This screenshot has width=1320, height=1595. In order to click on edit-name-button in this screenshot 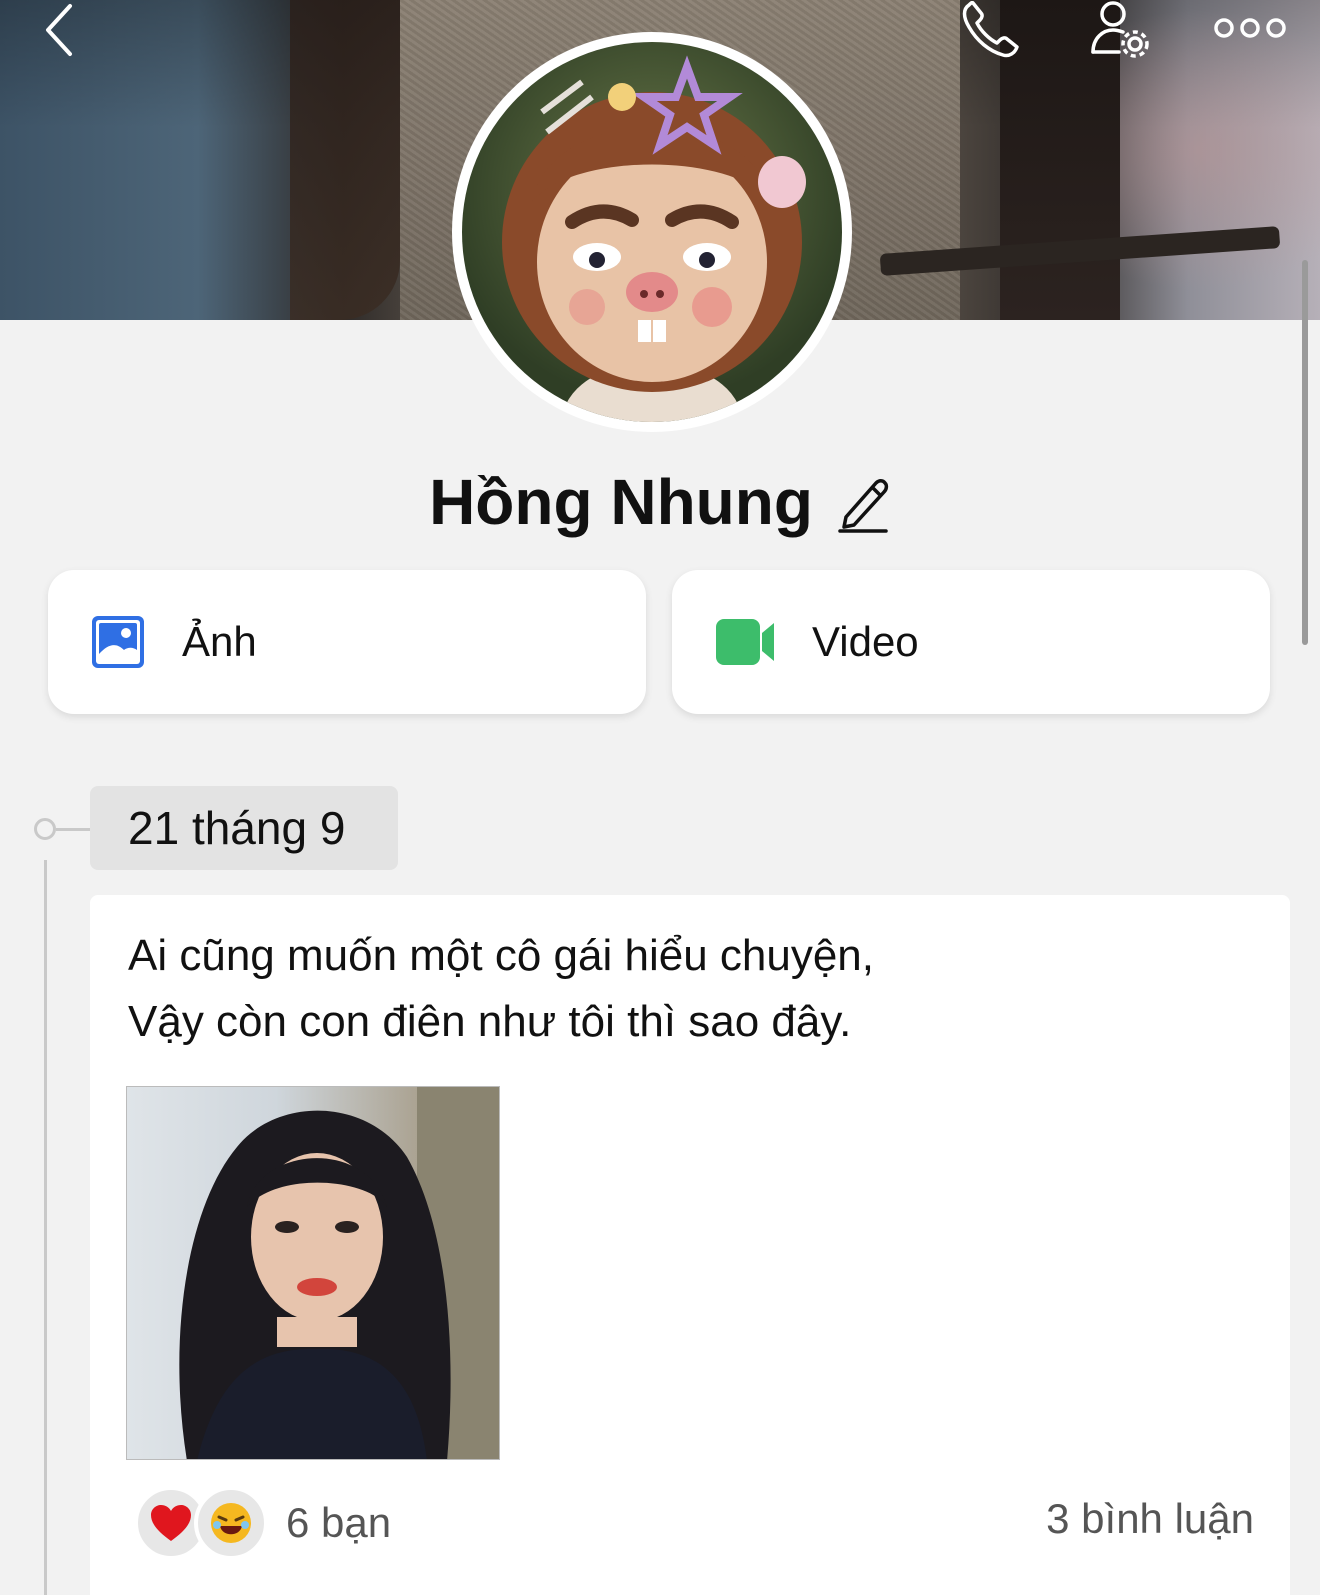, I will do `click(863, 502)`.